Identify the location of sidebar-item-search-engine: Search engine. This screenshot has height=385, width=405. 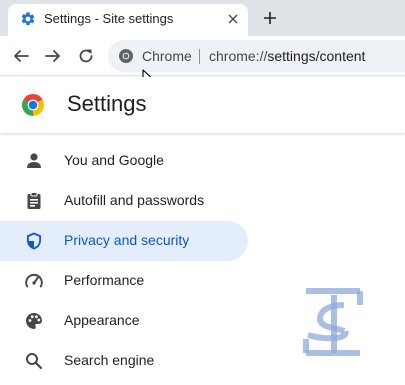
(124, 361).